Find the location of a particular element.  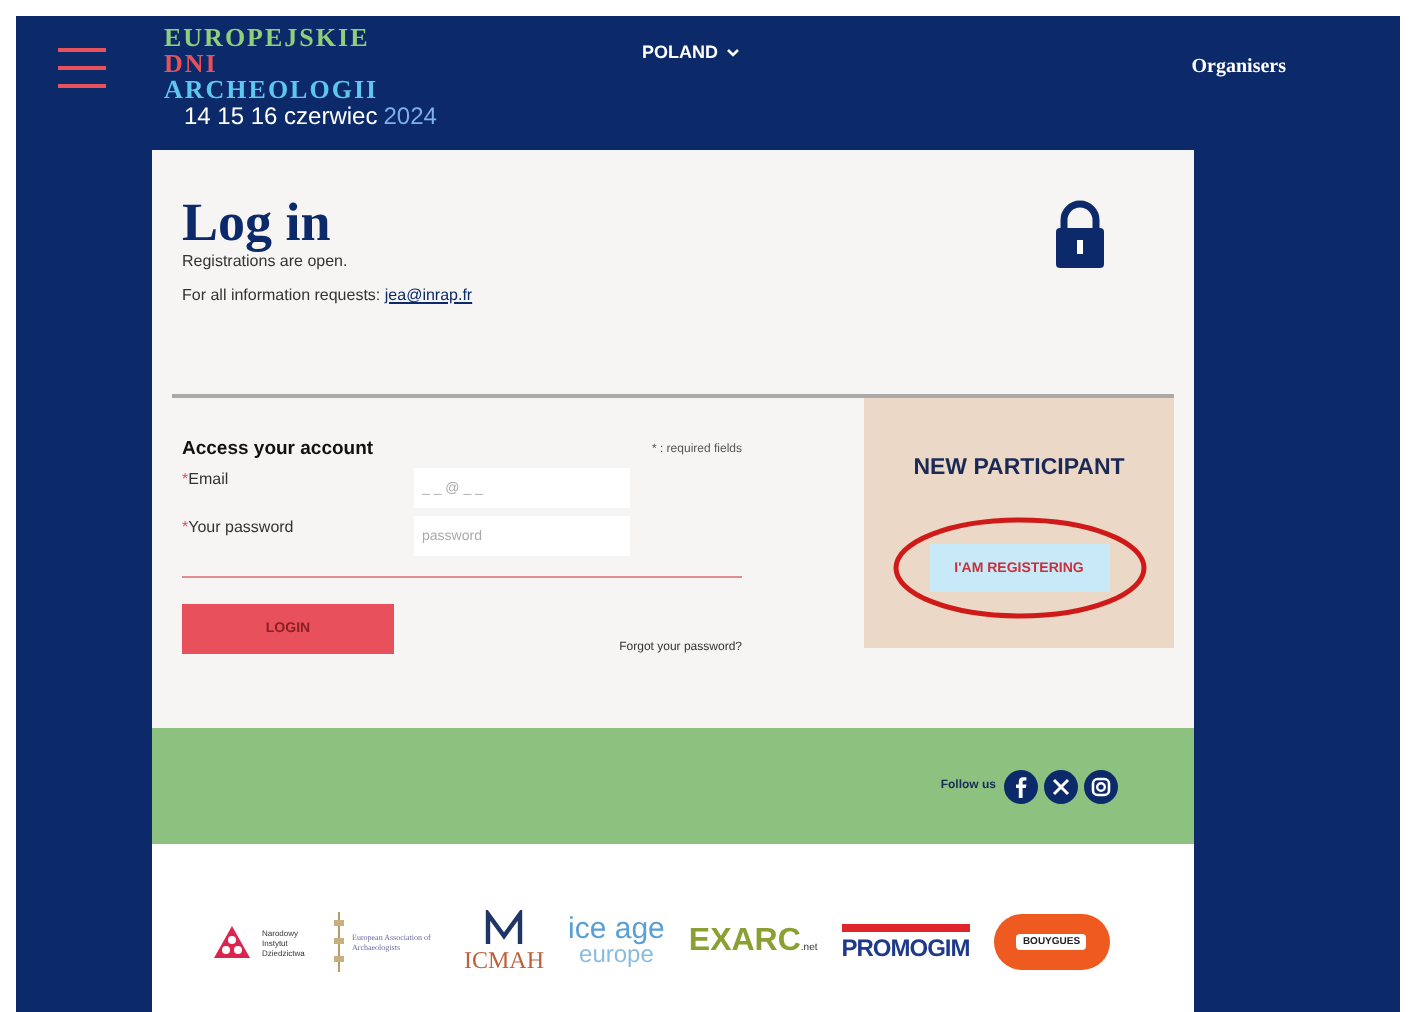

field-label: Email is located at coordinates (208, 479).